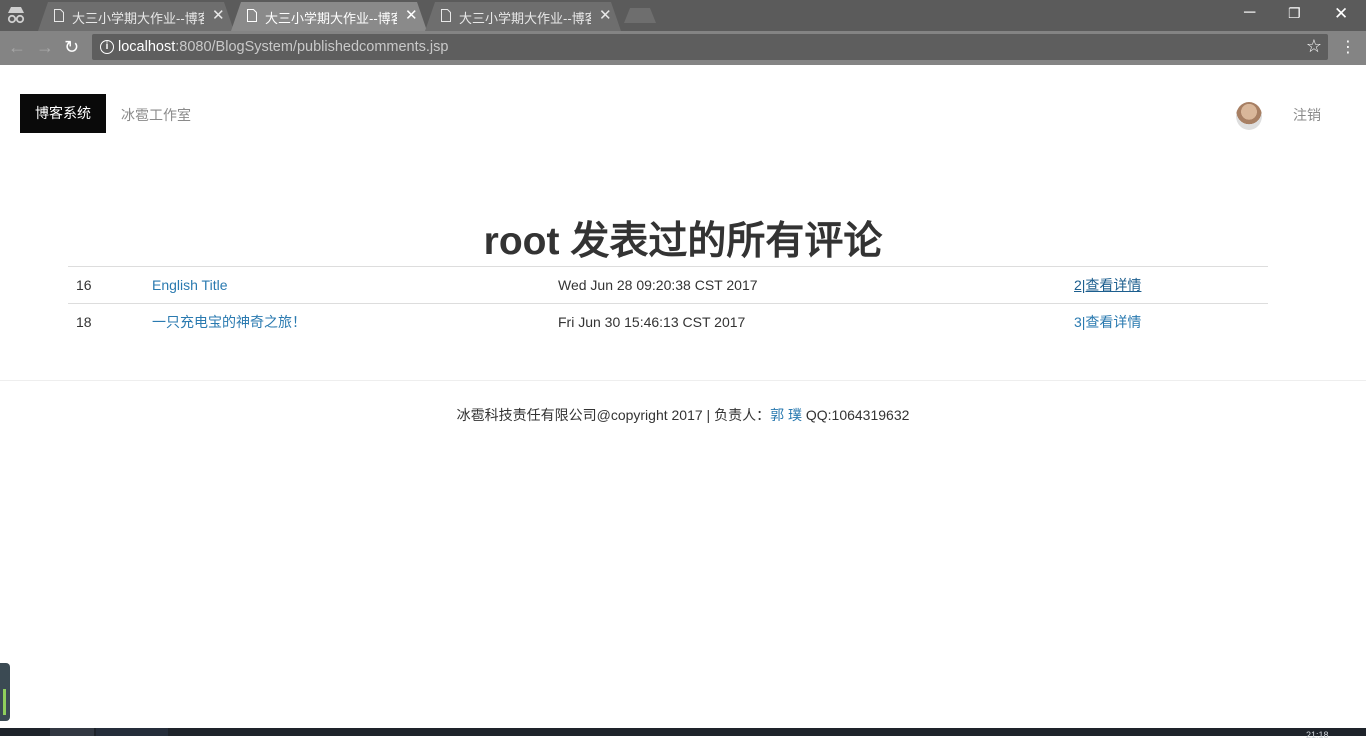  I want to click on article-title-link: English Title, so click(189, 285).